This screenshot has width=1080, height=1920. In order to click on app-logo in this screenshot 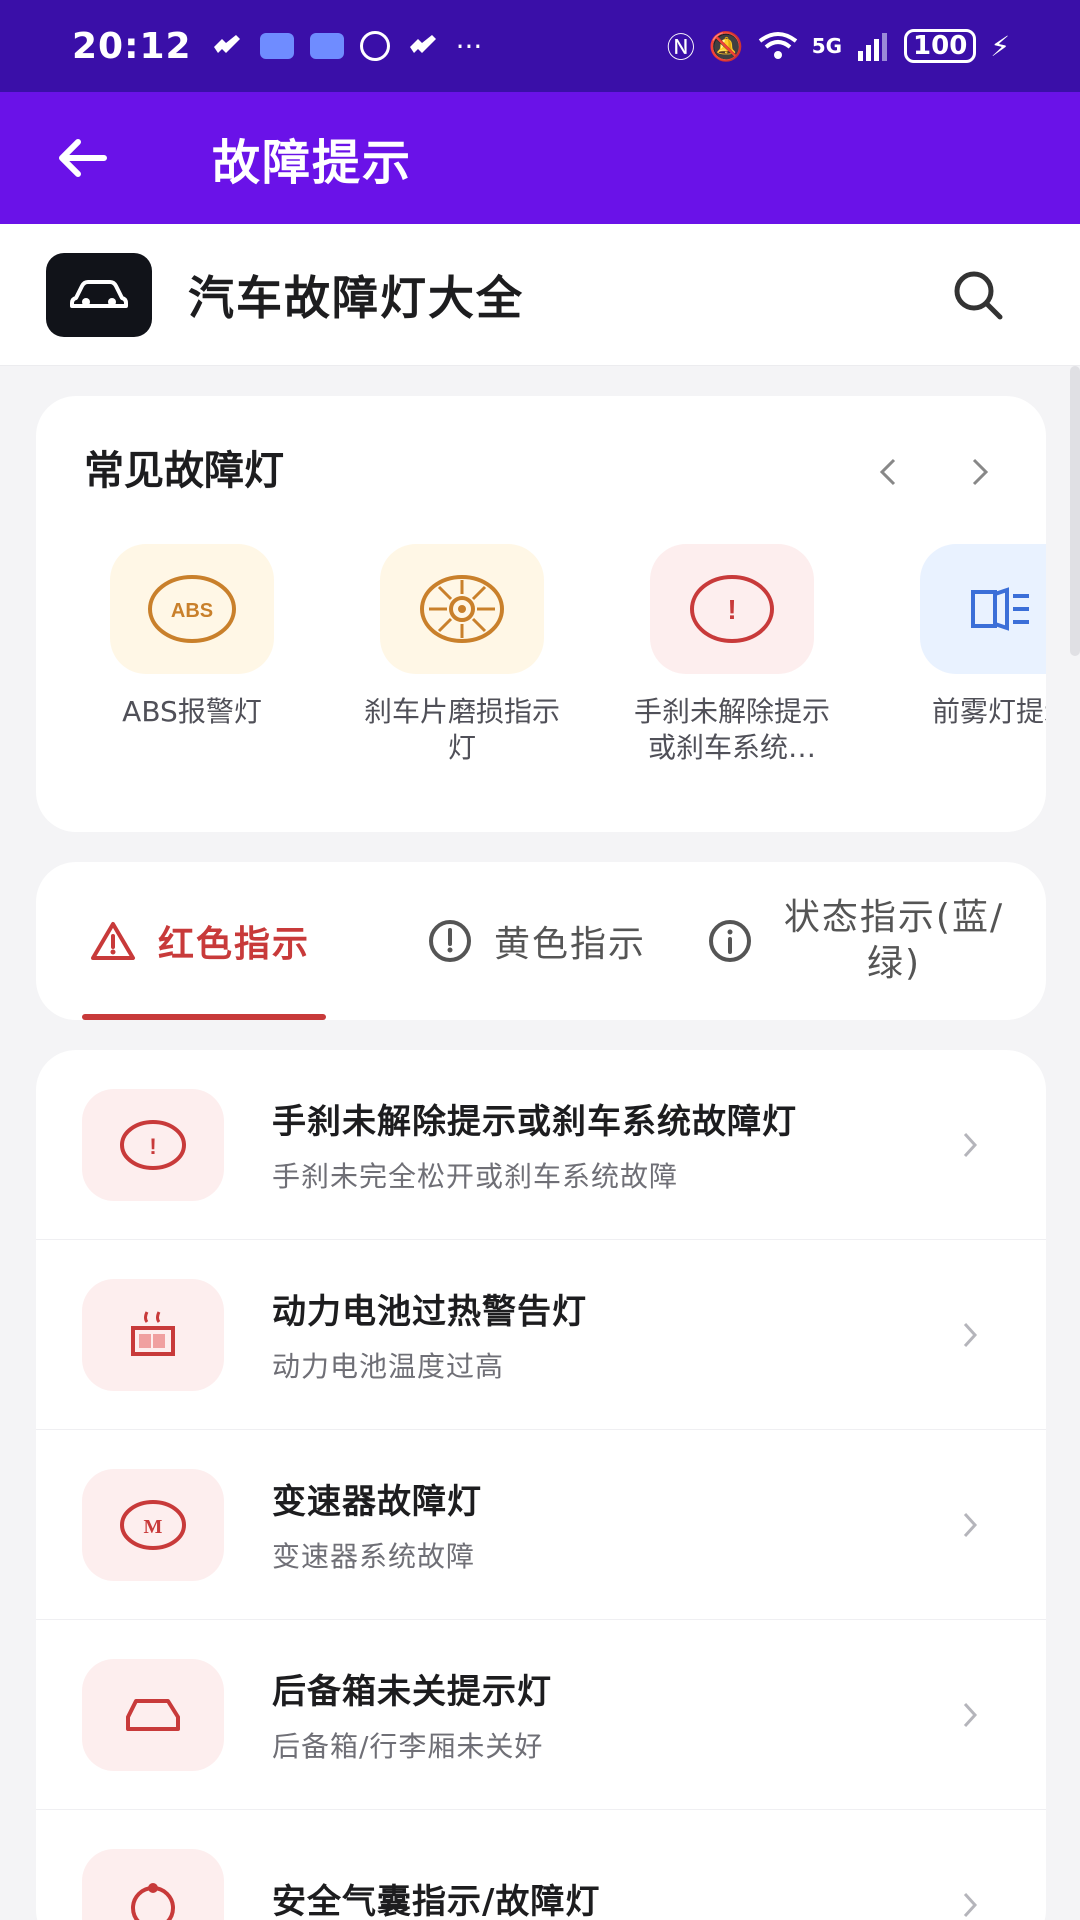, I will do `click(99, 294)`.